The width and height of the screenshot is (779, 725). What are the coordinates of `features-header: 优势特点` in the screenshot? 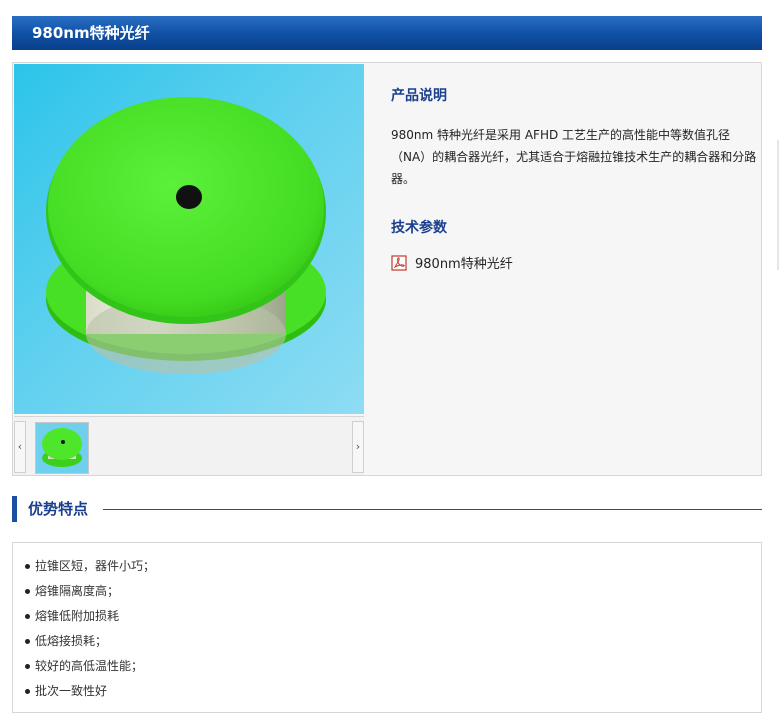 It's located at (387, 509).